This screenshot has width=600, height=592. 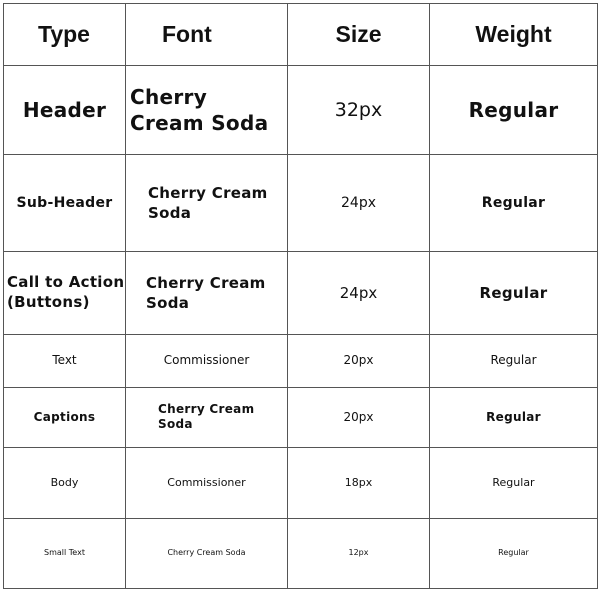 I want to click on type-cell: Header, so click(x=64, y=110).